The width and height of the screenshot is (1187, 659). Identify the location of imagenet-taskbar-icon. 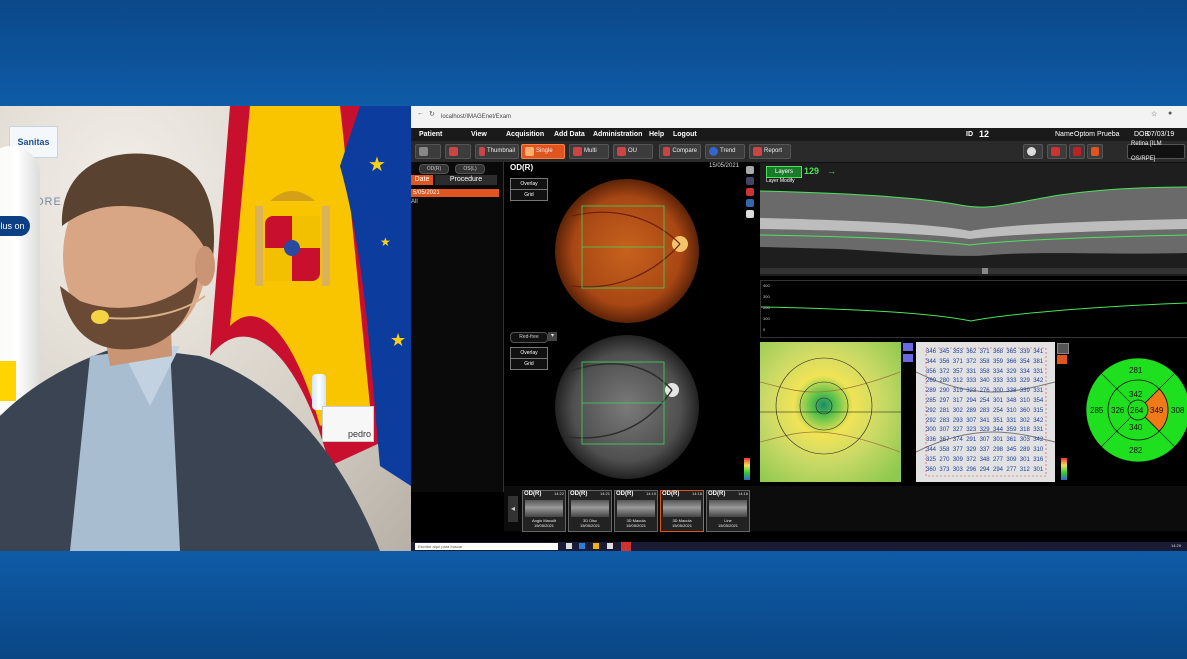
(626, 546).